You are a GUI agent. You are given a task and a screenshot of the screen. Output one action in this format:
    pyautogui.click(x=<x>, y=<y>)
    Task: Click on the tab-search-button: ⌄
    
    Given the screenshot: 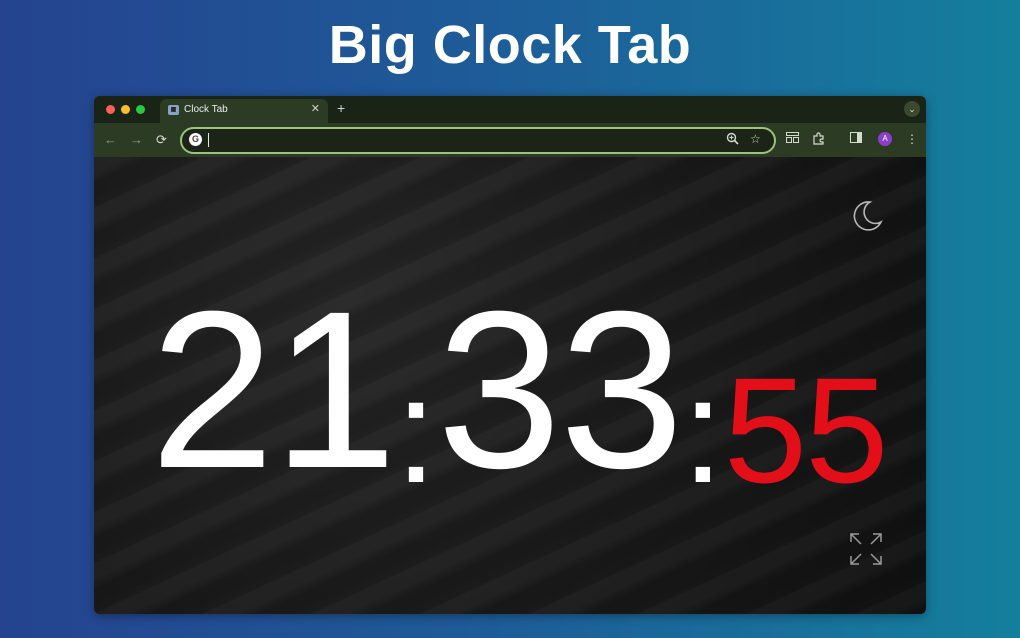 What is the action you would take?
    pyautogui.click(x=912, y=109)
    